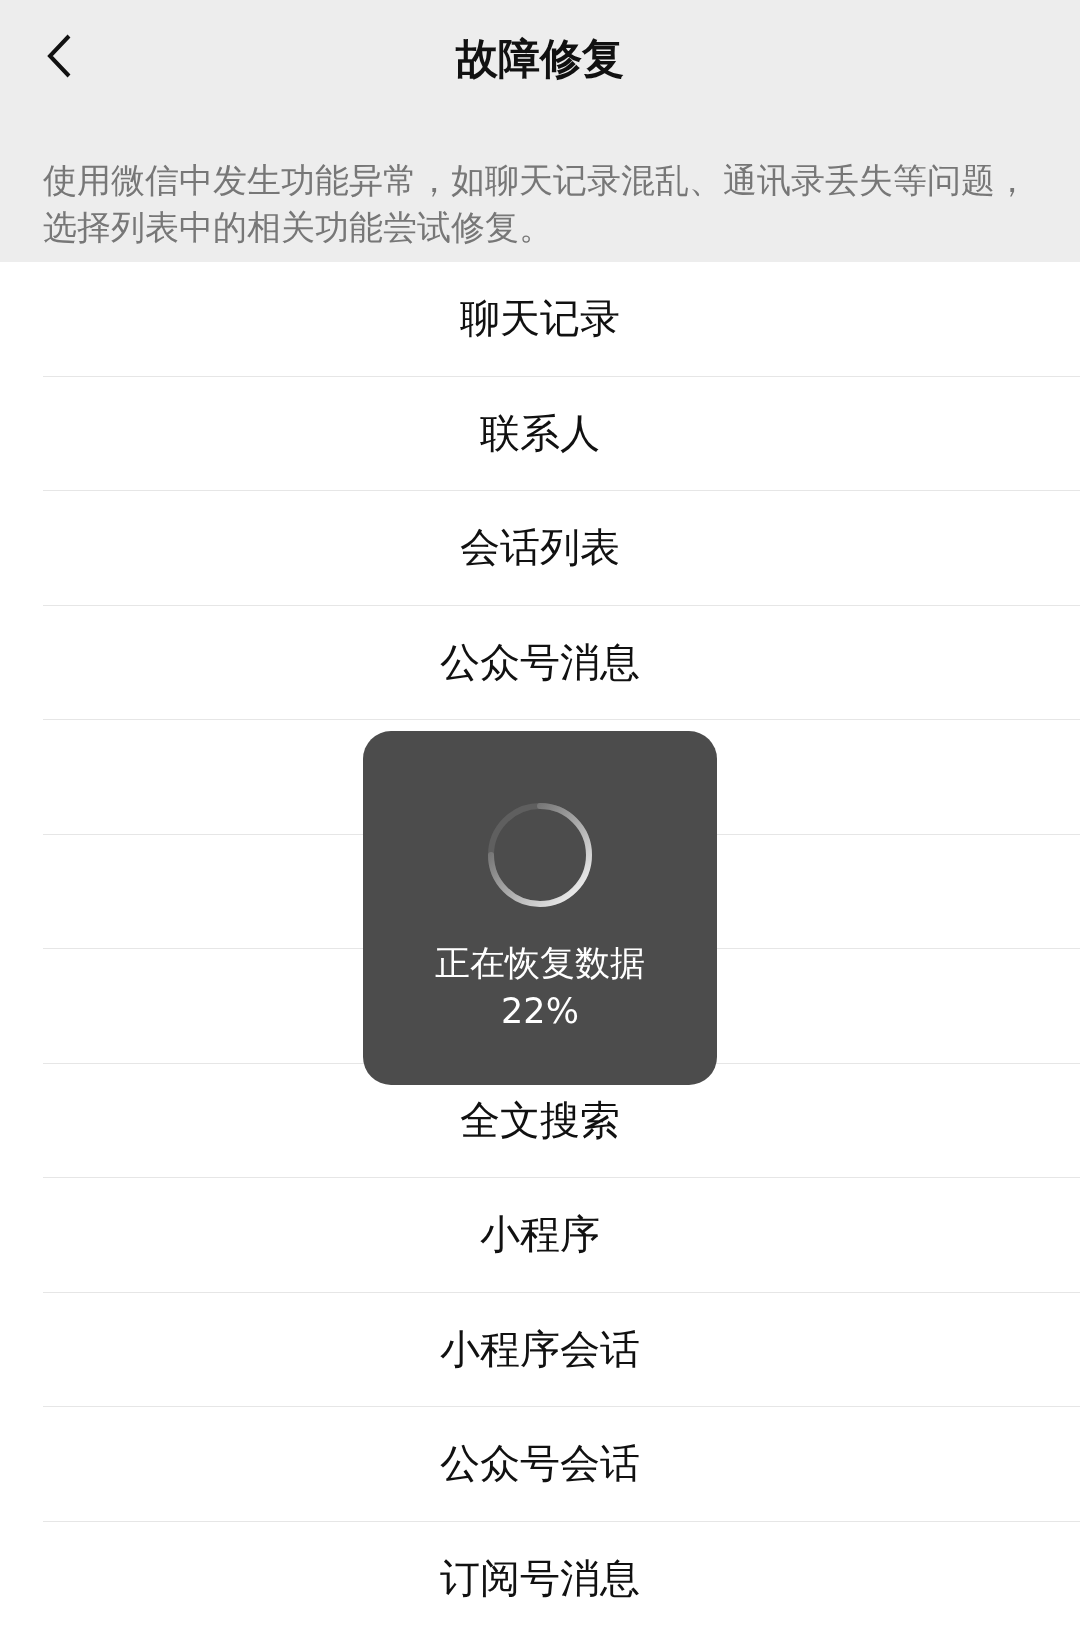 The width and height of the screenshot is (1080, 1625). Describe the element at coordinates (540, 963) in the screenshot. I see `toast-message: 正在恢复数据` at that location.